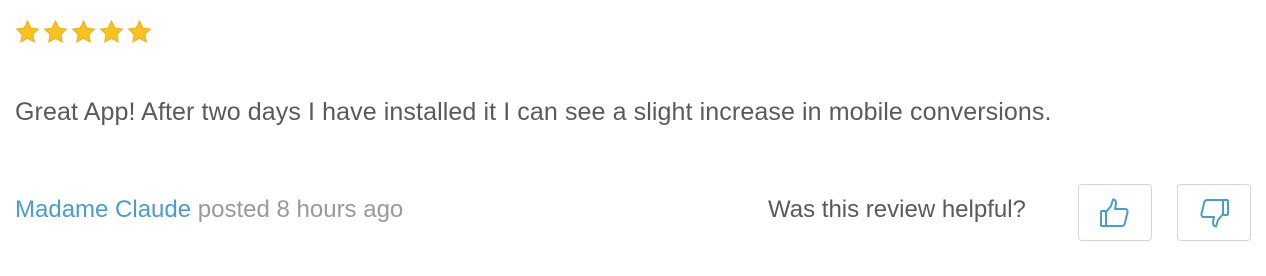 The width and height of the screenshot is (1266, 276). I want to click on thumbs-down-icon, so click(1214, 213).